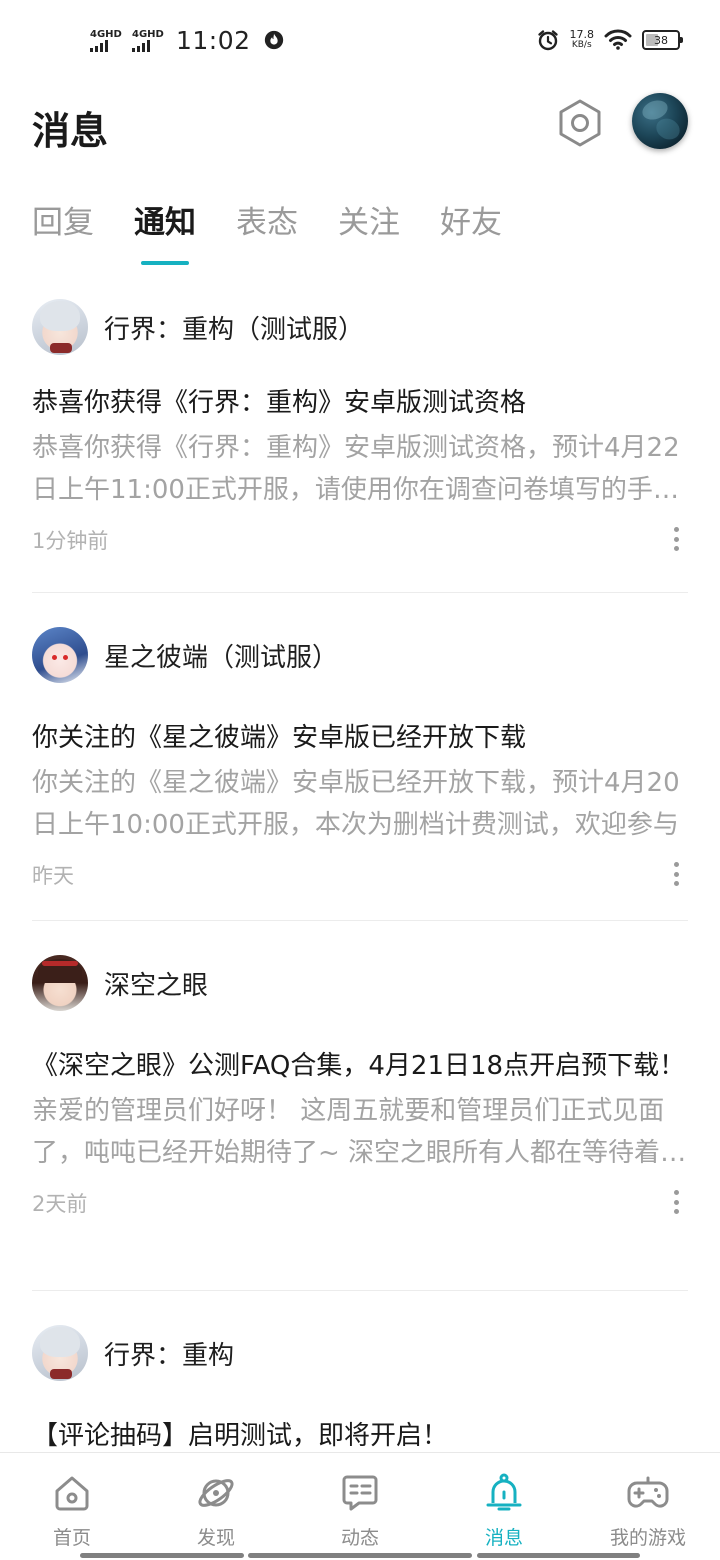  I want to click on nav-discover: 发现, so click(216, 1506).